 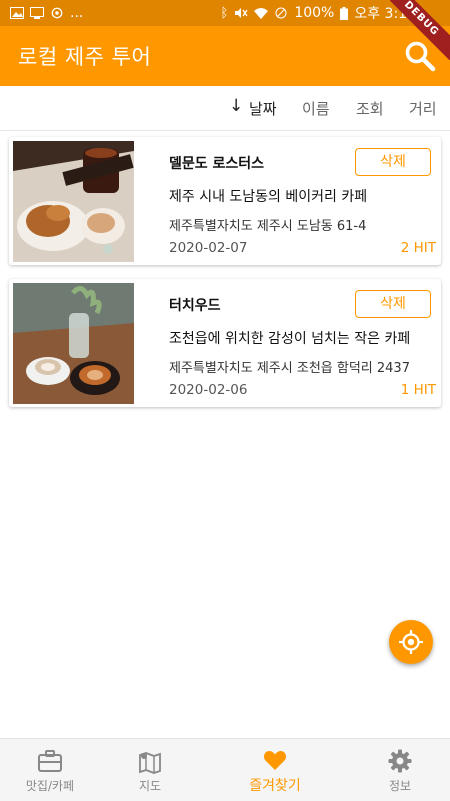 I want to click on heart-icon, so click(x=275, y=760).